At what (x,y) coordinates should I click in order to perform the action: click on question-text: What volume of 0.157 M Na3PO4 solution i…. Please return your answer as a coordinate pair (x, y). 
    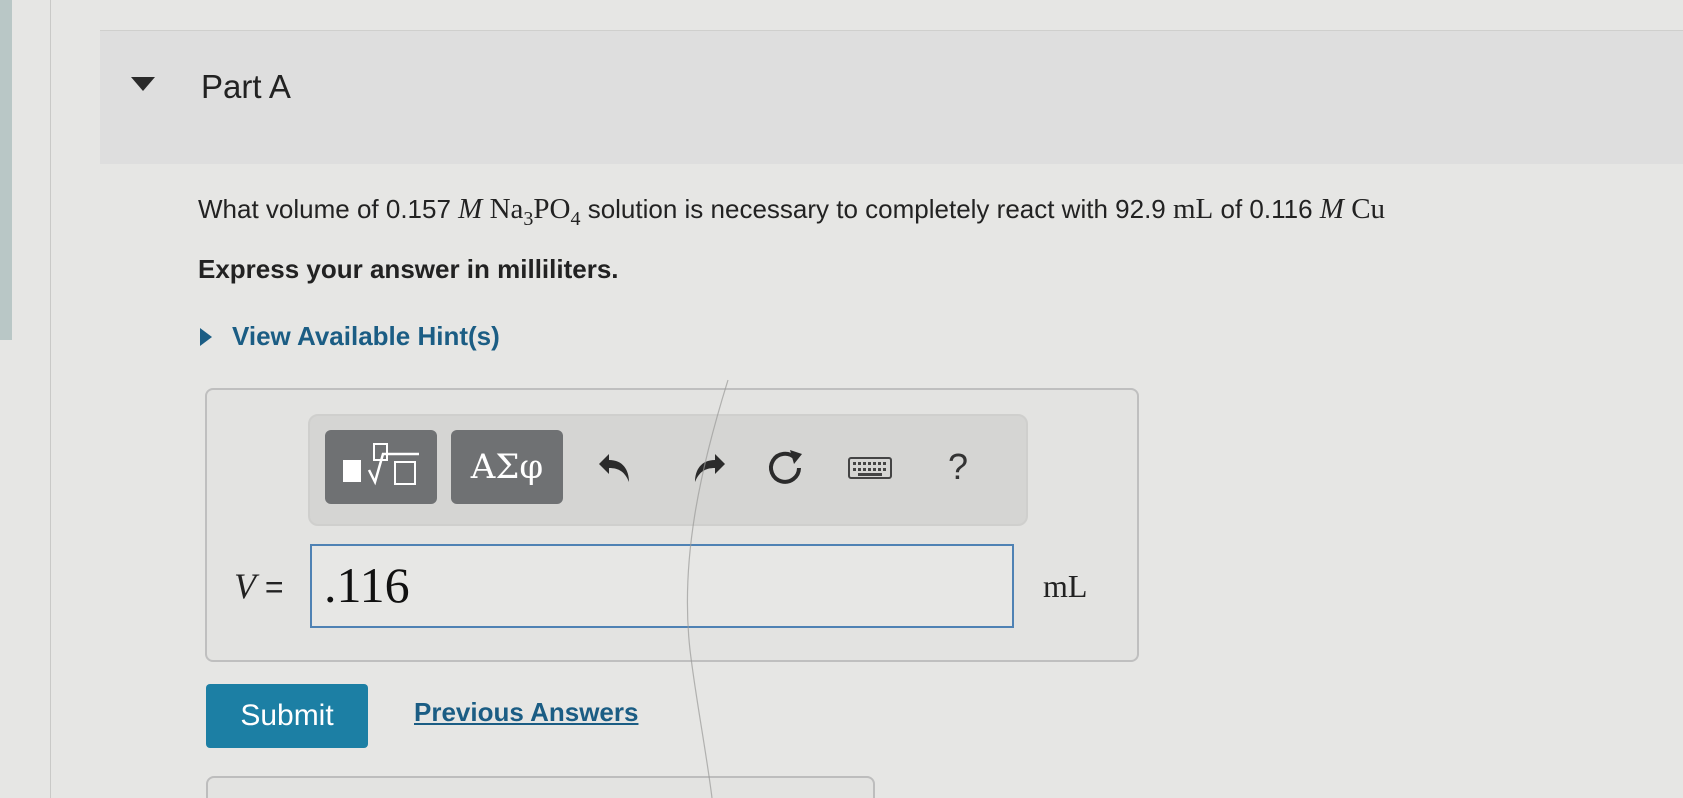
    Looking at the image, I should click on (940, 212).